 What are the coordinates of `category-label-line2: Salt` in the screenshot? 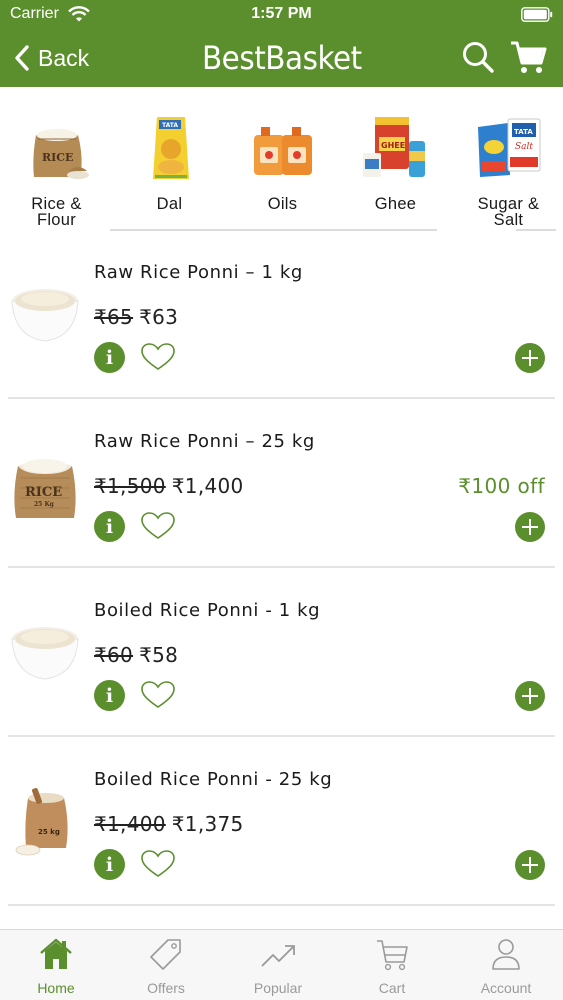 It's located at (508, 220).